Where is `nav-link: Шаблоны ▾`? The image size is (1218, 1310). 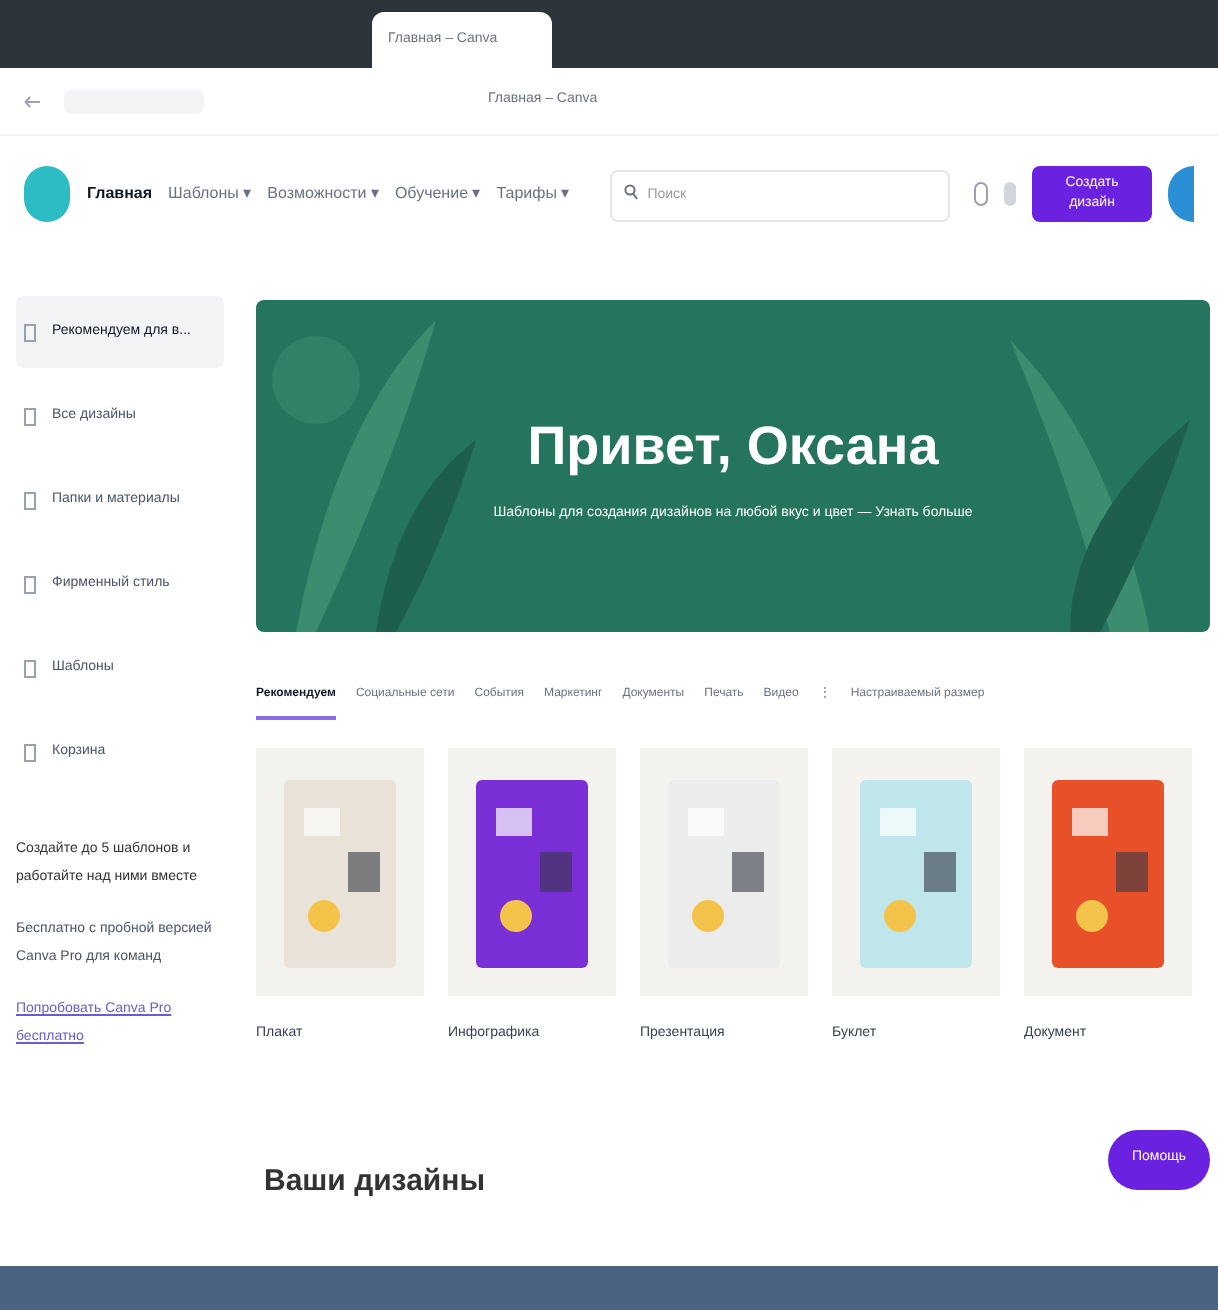 nav-link: Шаблоны ▾ is located at coordinates (210, 194).